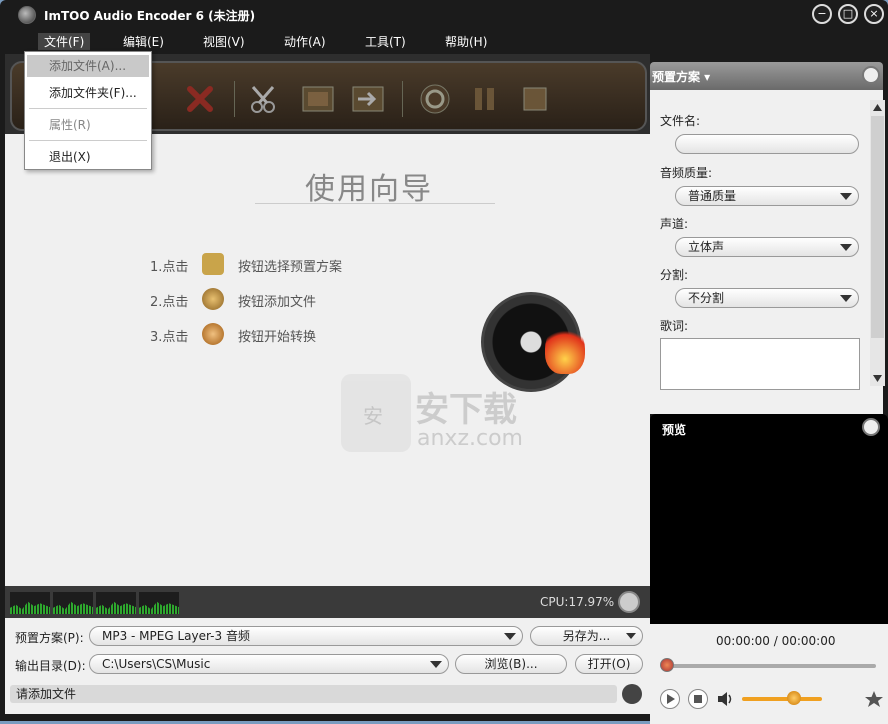  What do you see at coordinates (776, 641) in the screenshot?
I see `playback-time: 00:00:00 / 00:00:00` at bounding box center [776, 641].